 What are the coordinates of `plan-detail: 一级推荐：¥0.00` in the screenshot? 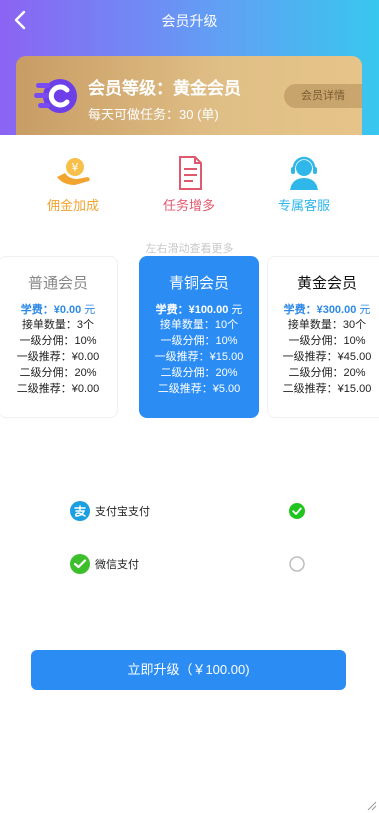 It's located at (58, 357).